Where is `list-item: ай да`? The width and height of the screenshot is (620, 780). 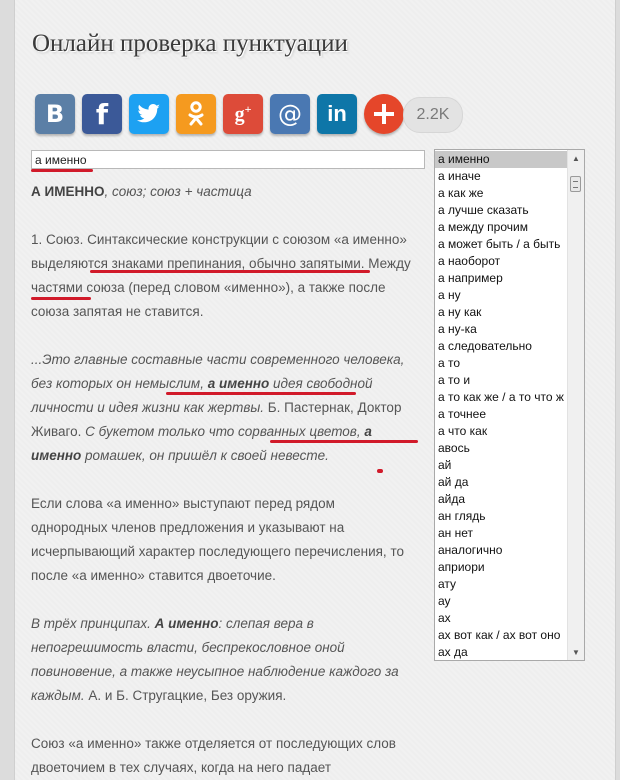 list-item: ай да is located at coordinates (502, 482).